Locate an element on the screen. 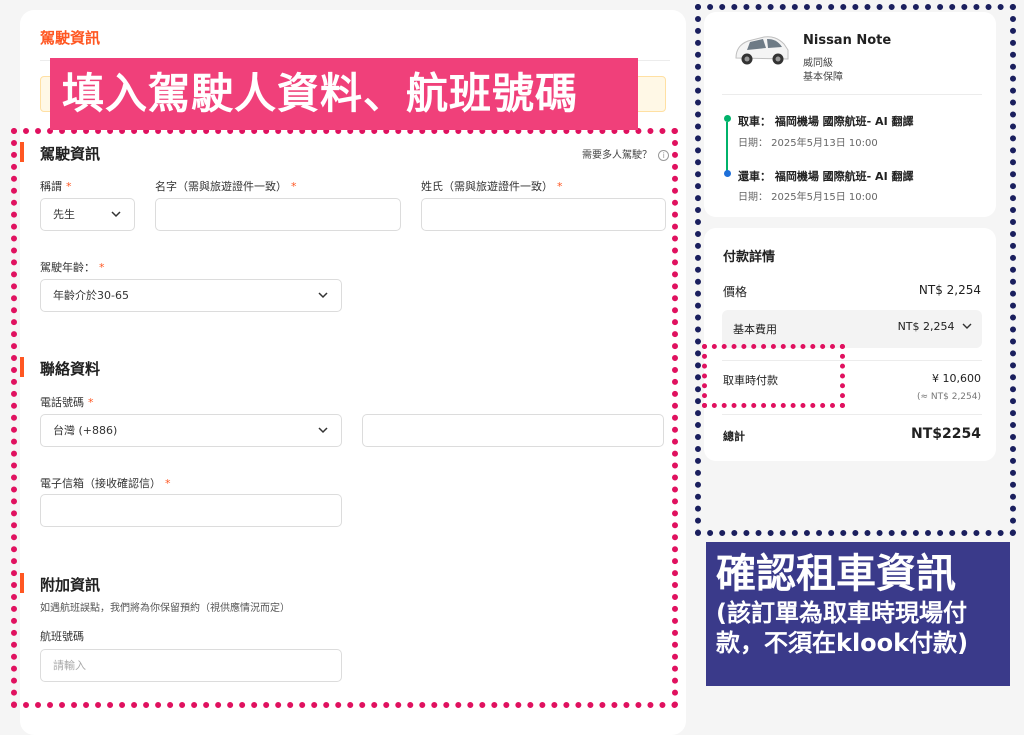  annotation-box: 確認租車資訊 (該訂單為取車時現場付款，不須在klook付款) is located at coordinates (858, 614).